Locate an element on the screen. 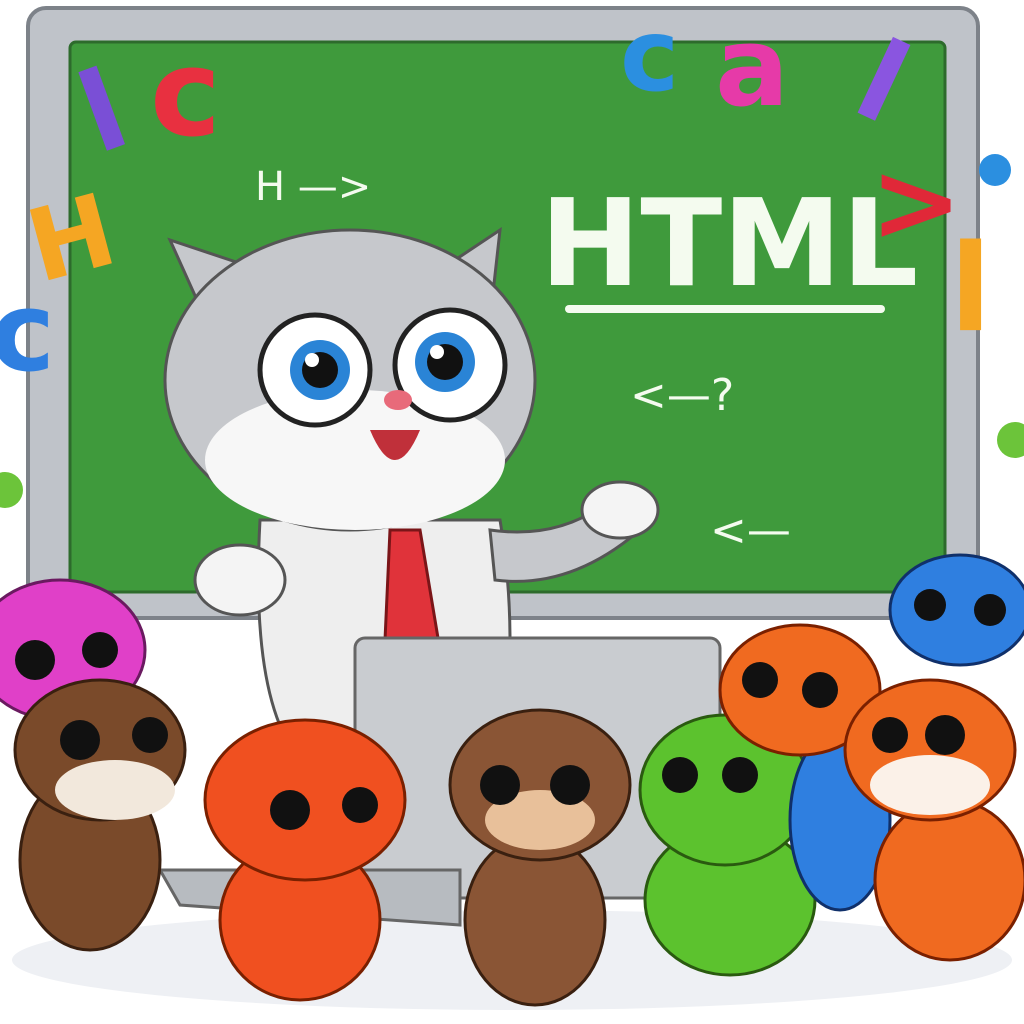  letter-l-orange: l is located at coordinates (970, 289).